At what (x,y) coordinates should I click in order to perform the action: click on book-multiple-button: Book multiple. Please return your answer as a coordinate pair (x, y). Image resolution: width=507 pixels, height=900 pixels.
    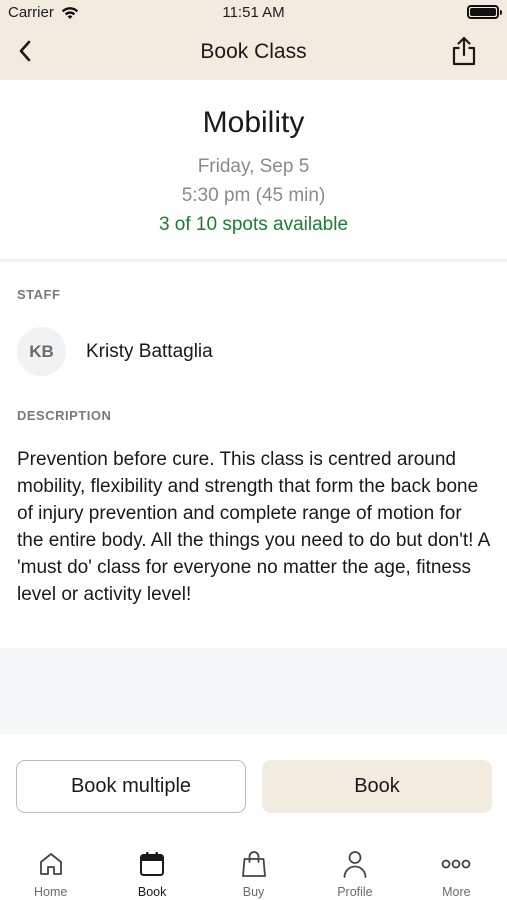
    Looking at the image, I should click on (131, 786).